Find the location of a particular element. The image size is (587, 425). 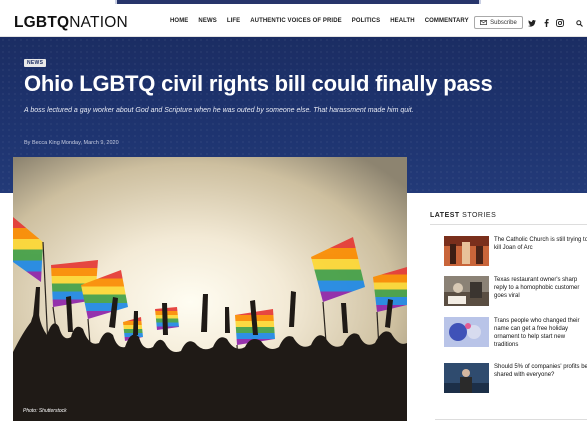

sidebar-divider is located at coordinates (511, 419).